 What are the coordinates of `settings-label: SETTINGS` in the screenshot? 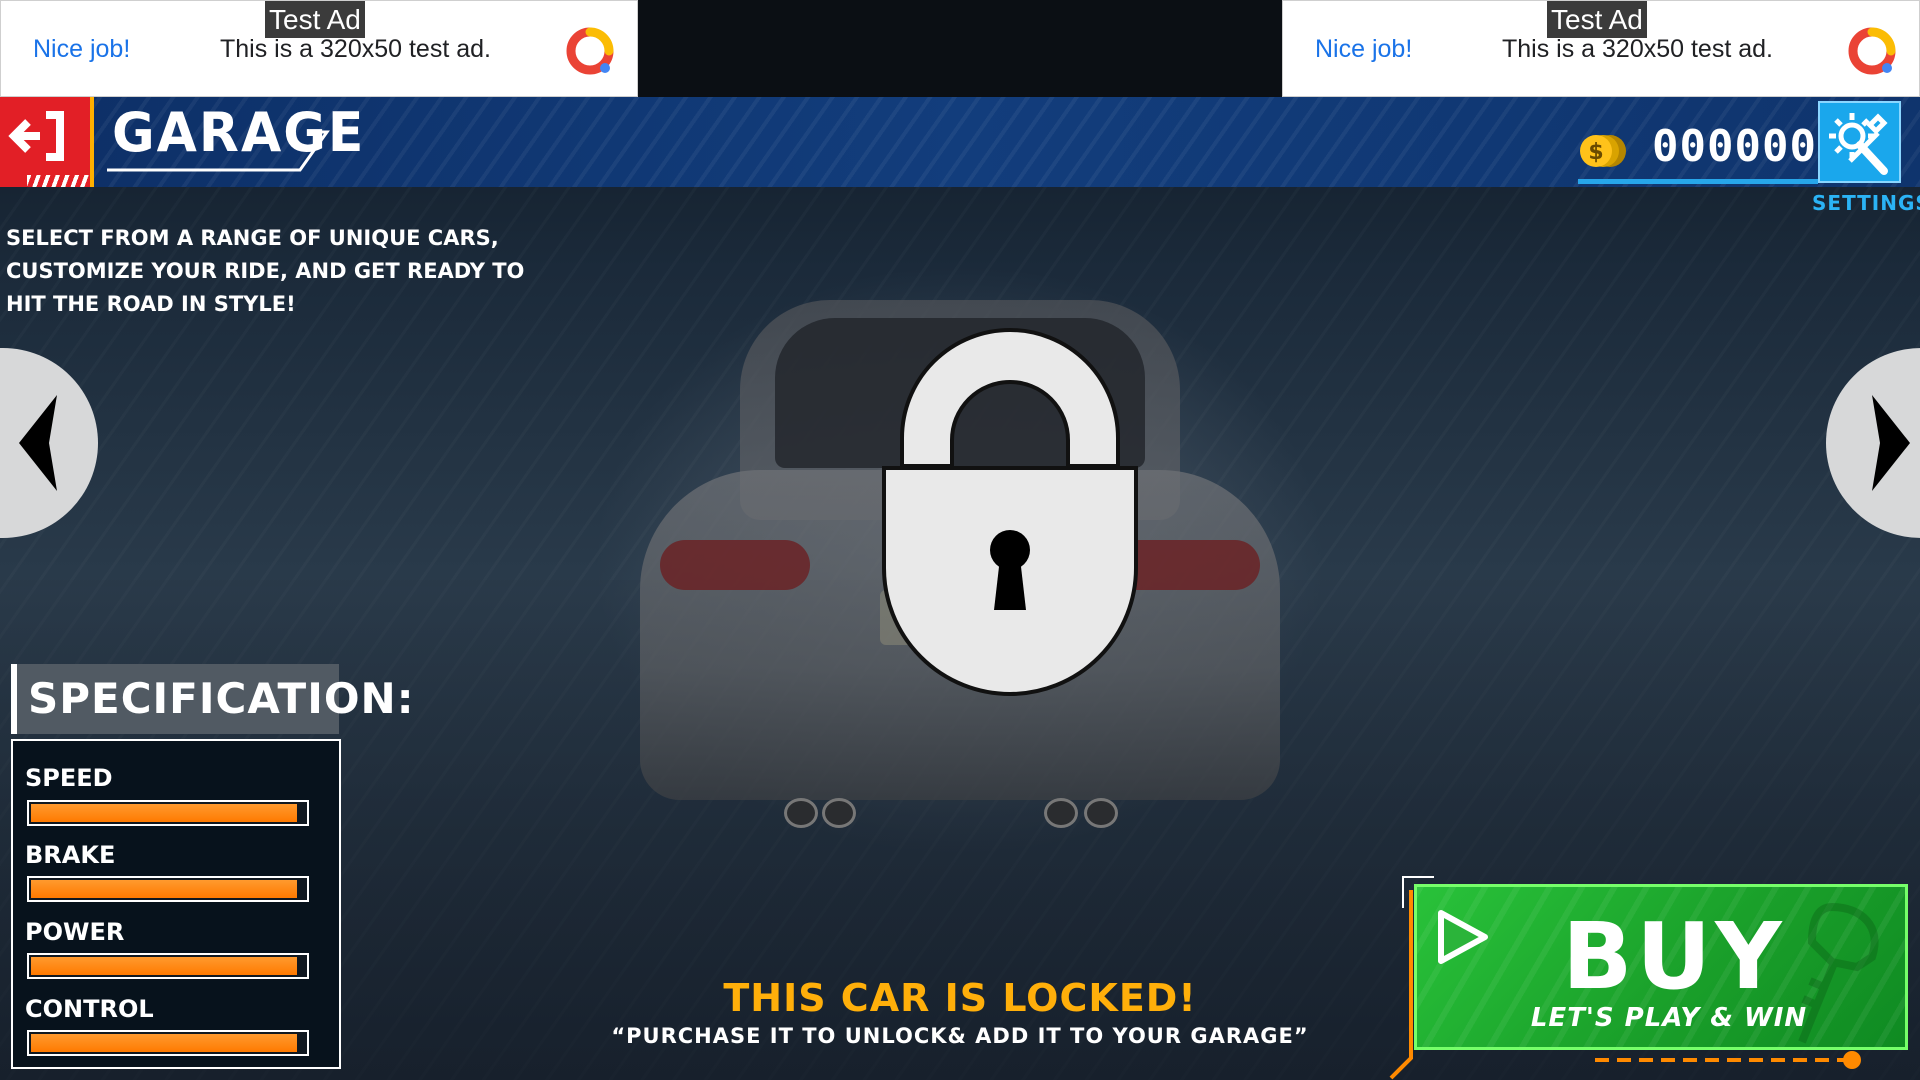 It's located at (1866, 203).